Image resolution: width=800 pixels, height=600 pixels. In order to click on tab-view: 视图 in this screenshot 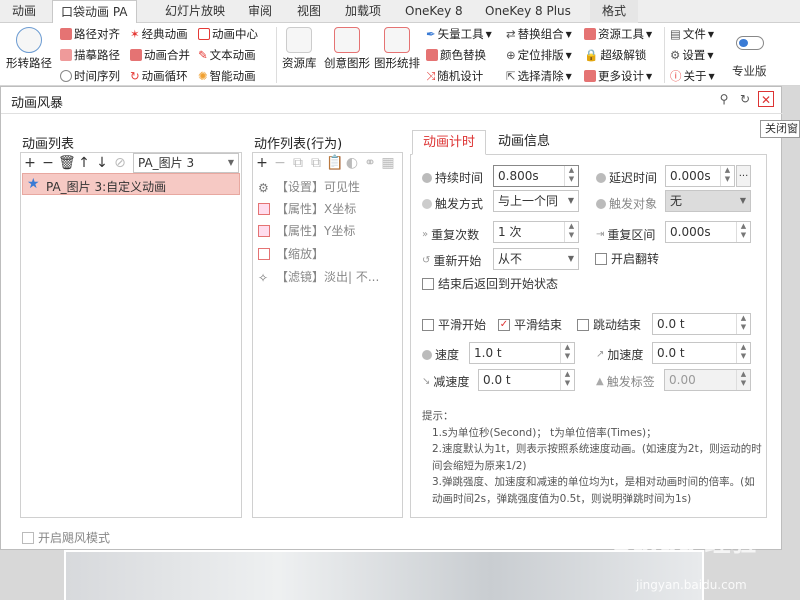, I will do `click(309, 11)`.